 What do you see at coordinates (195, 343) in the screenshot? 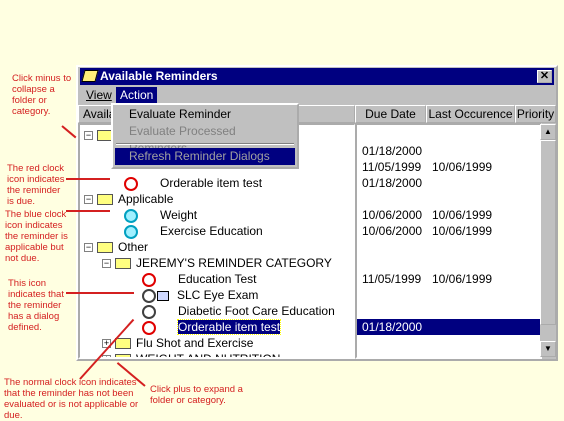
I see `tree-row-label: Flu Shot and Exercise` at bounding box center [195, 343].